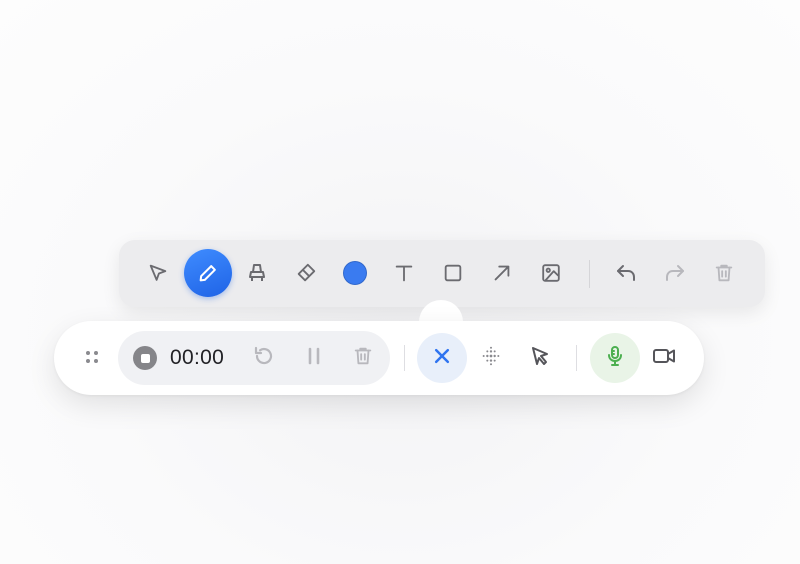 The height and width of the screenshot is (564, 800). I want to click on delete-recording-button, so click(363, 358).